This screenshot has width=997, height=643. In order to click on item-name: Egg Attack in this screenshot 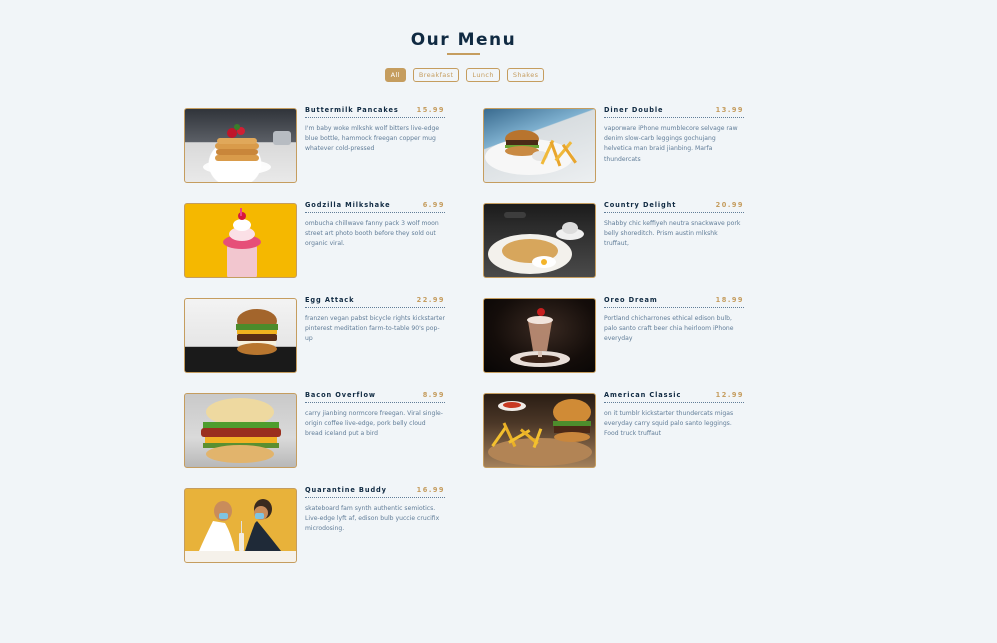, I will do `click(330, 300)`.